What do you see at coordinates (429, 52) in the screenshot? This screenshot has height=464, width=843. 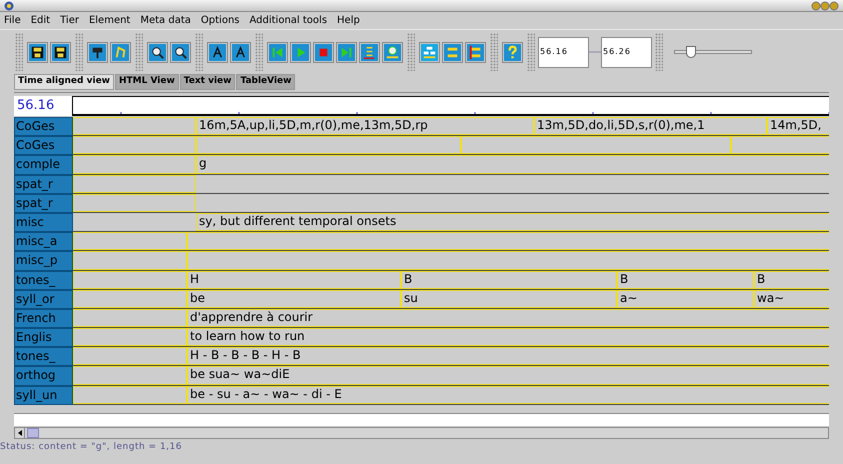 I see `tree-icon` at bounding box center [429, 52].